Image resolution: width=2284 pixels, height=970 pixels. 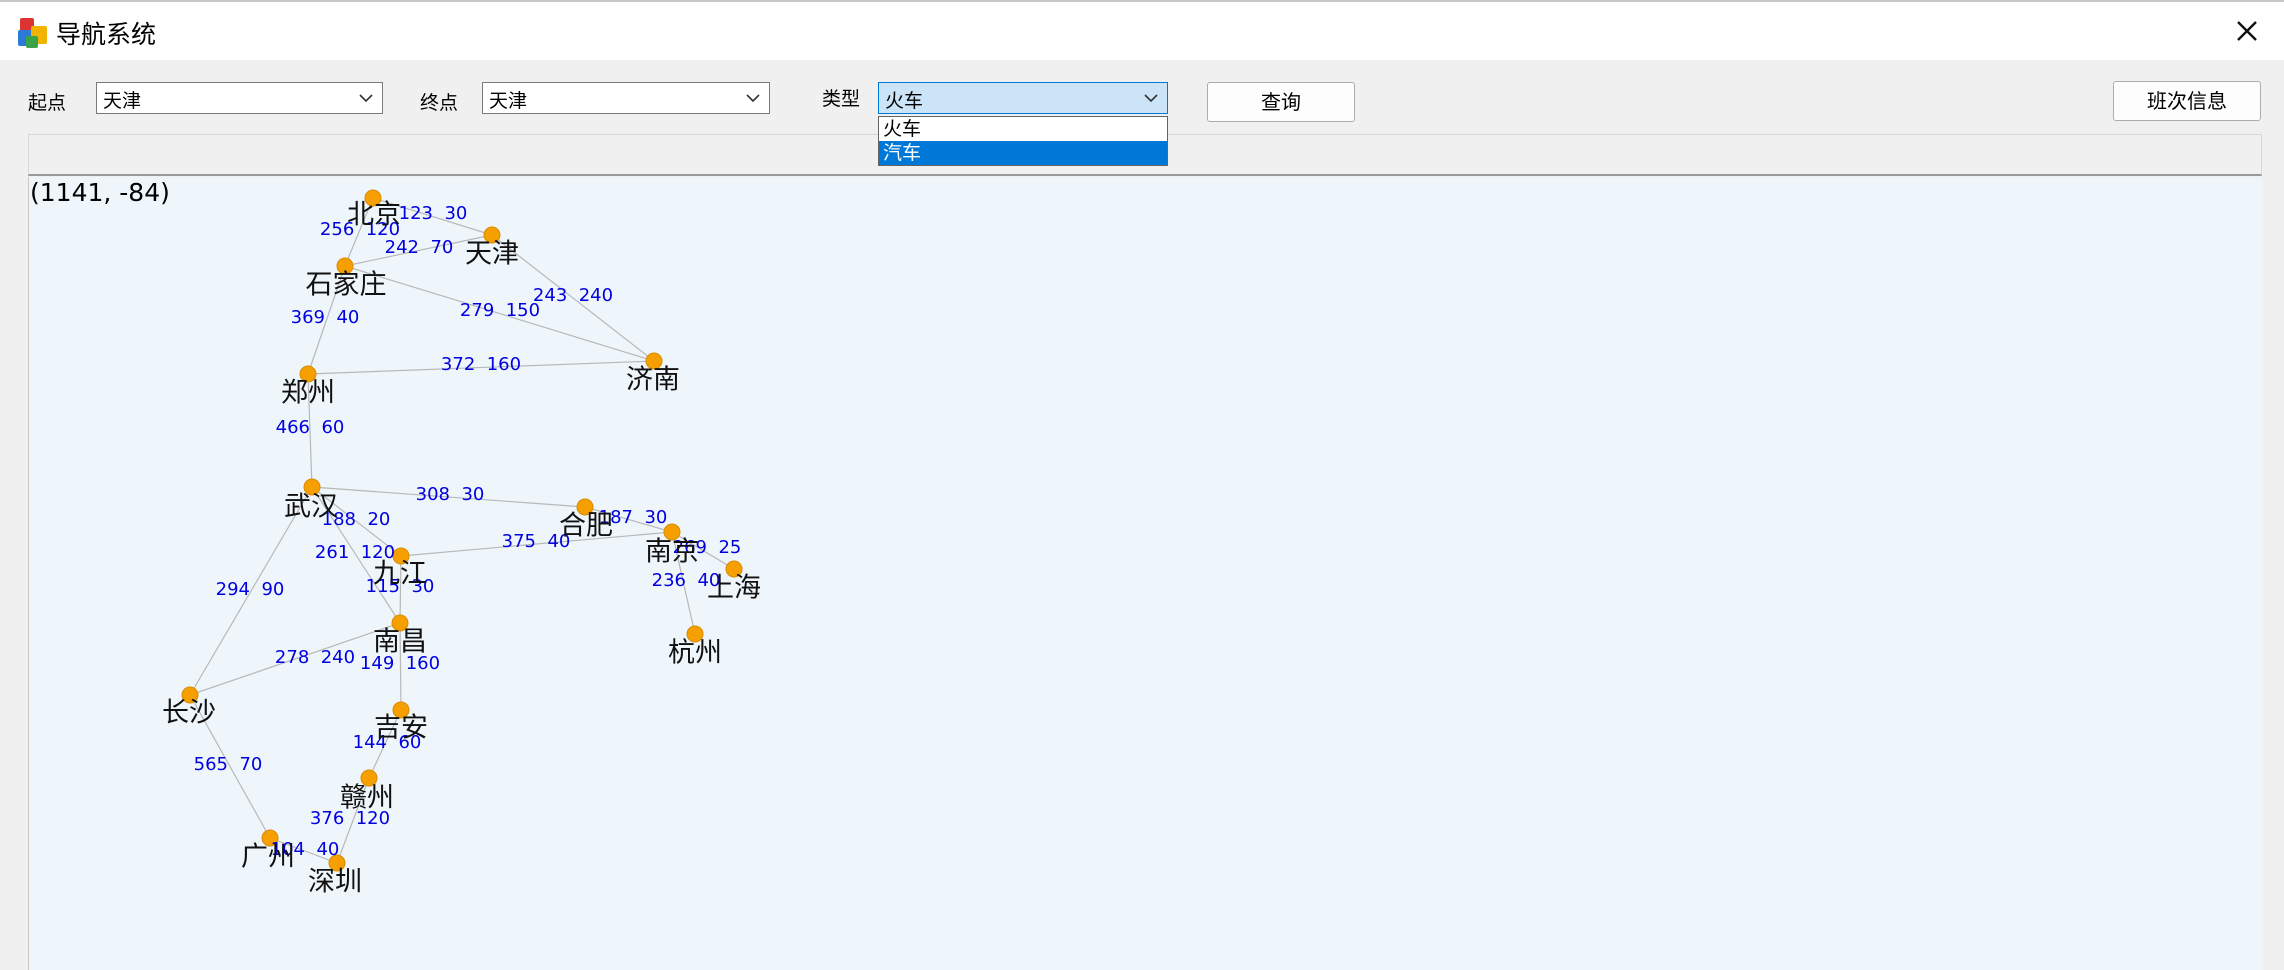 What do you see at coordinates (100, 192) in the screenshot?
I see `coordinate-readout: (1141, -84)` at bounding box center [100, 192].